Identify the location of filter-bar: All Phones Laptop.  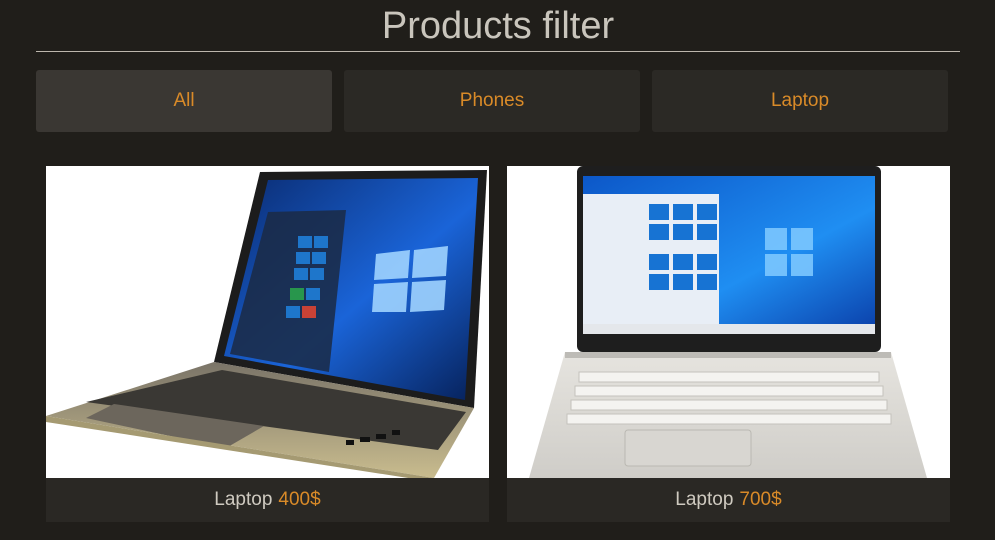
(498, 101).